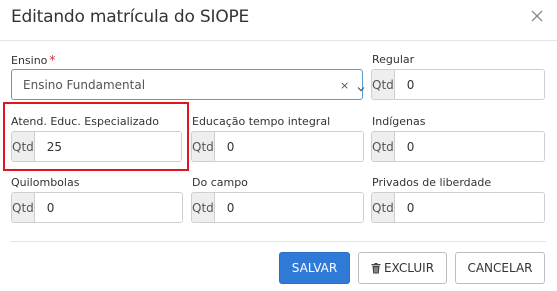 The image size is (557, 291). Describe the element at coordinates (45, 182) in the screenshot. I see `quilombolas-label: Quilombolas` at that location.